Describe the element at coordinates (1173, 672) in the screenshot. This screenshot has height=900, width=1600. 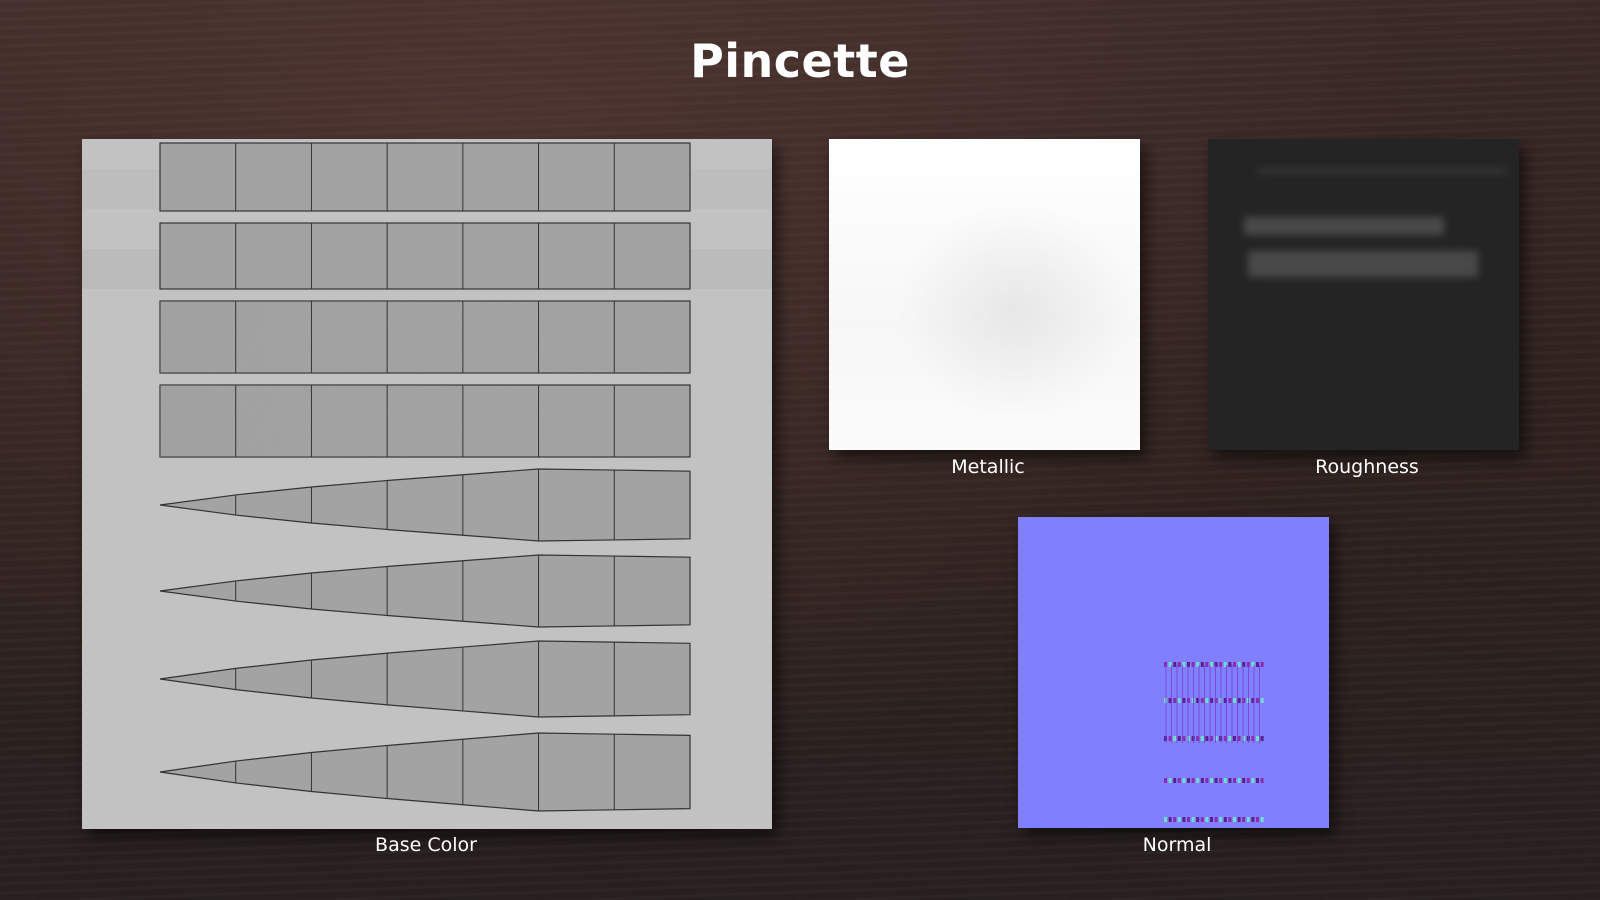
I see `normal-texture` at that location.